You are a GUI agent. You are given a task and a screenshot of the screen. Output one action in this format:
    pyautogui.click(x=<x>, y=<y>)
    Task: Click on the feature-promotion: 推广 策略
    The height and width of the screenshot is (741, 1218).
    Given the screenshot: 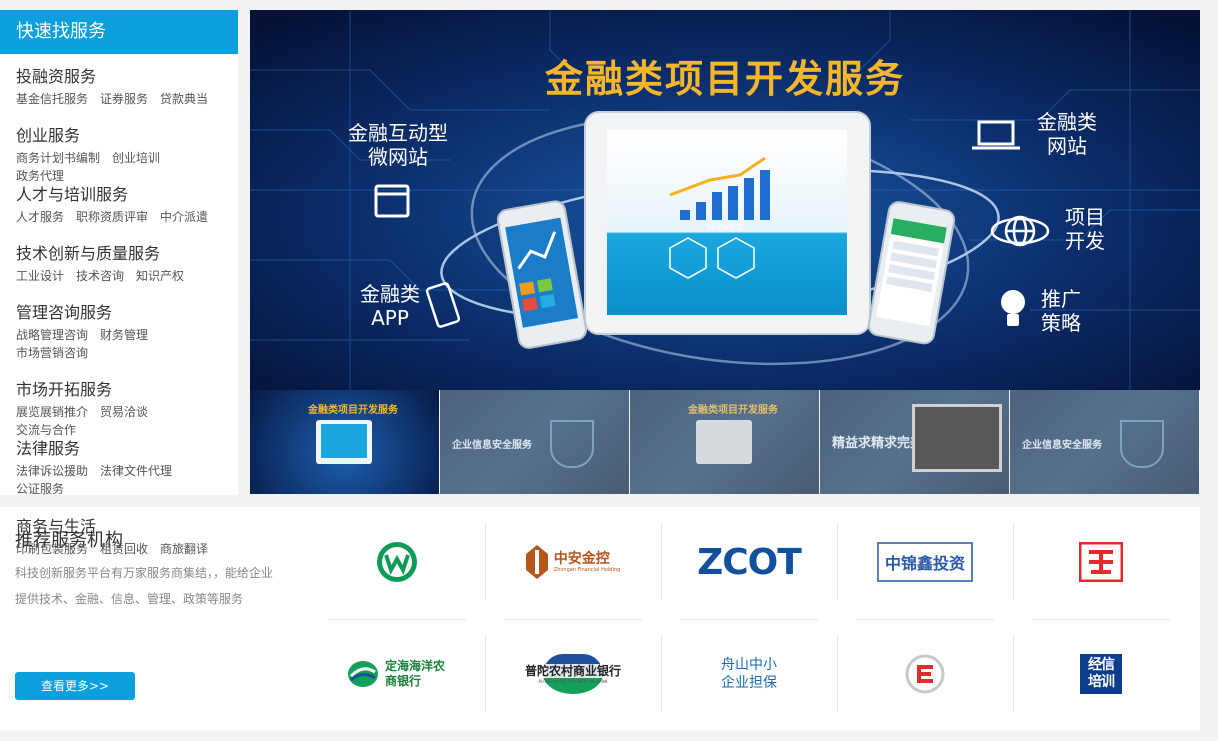 What is the action you would take?
    pyautogui.click(x=1061, y=311)
    